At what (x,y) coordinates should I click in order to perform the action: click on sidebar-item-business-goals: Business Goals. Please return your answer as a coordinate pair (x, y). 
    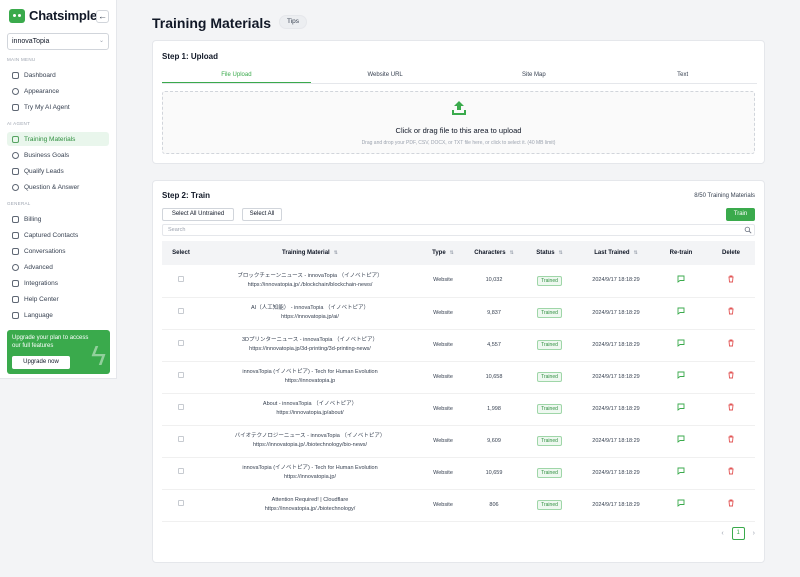
    Looking at the image, I should click on (58, 155).